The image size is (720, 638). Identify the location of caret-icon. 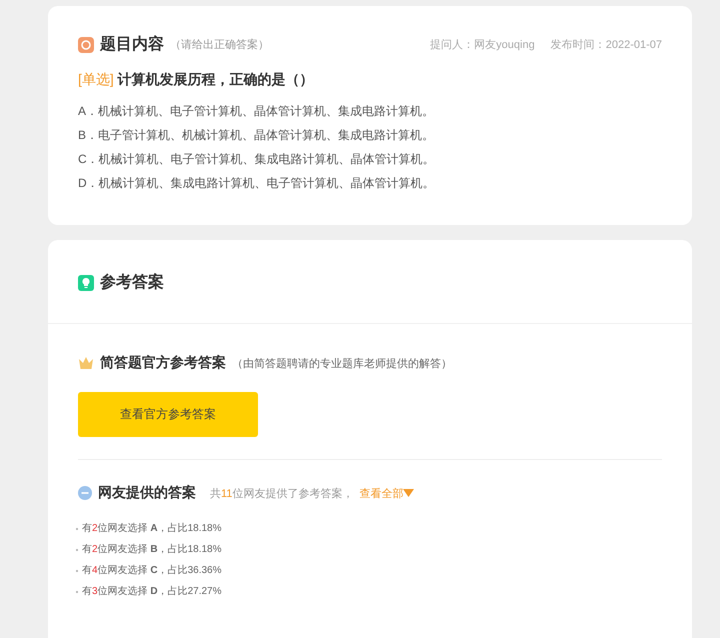
(408, 493).